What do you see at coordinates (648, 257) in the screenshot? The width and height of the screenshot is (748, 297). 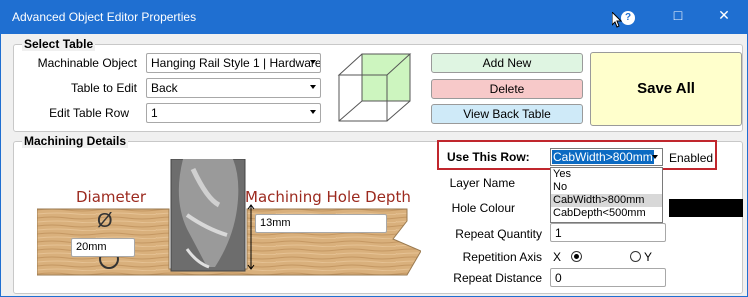 I see `axis-y-label: Y` at bounding box center [648, 257].